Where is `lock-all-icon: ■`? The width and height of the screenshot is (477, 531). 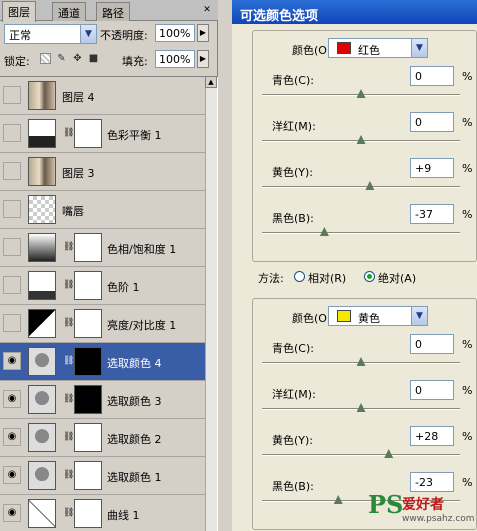
lock-all-icon: ■ is located at coordinates (93, 58).